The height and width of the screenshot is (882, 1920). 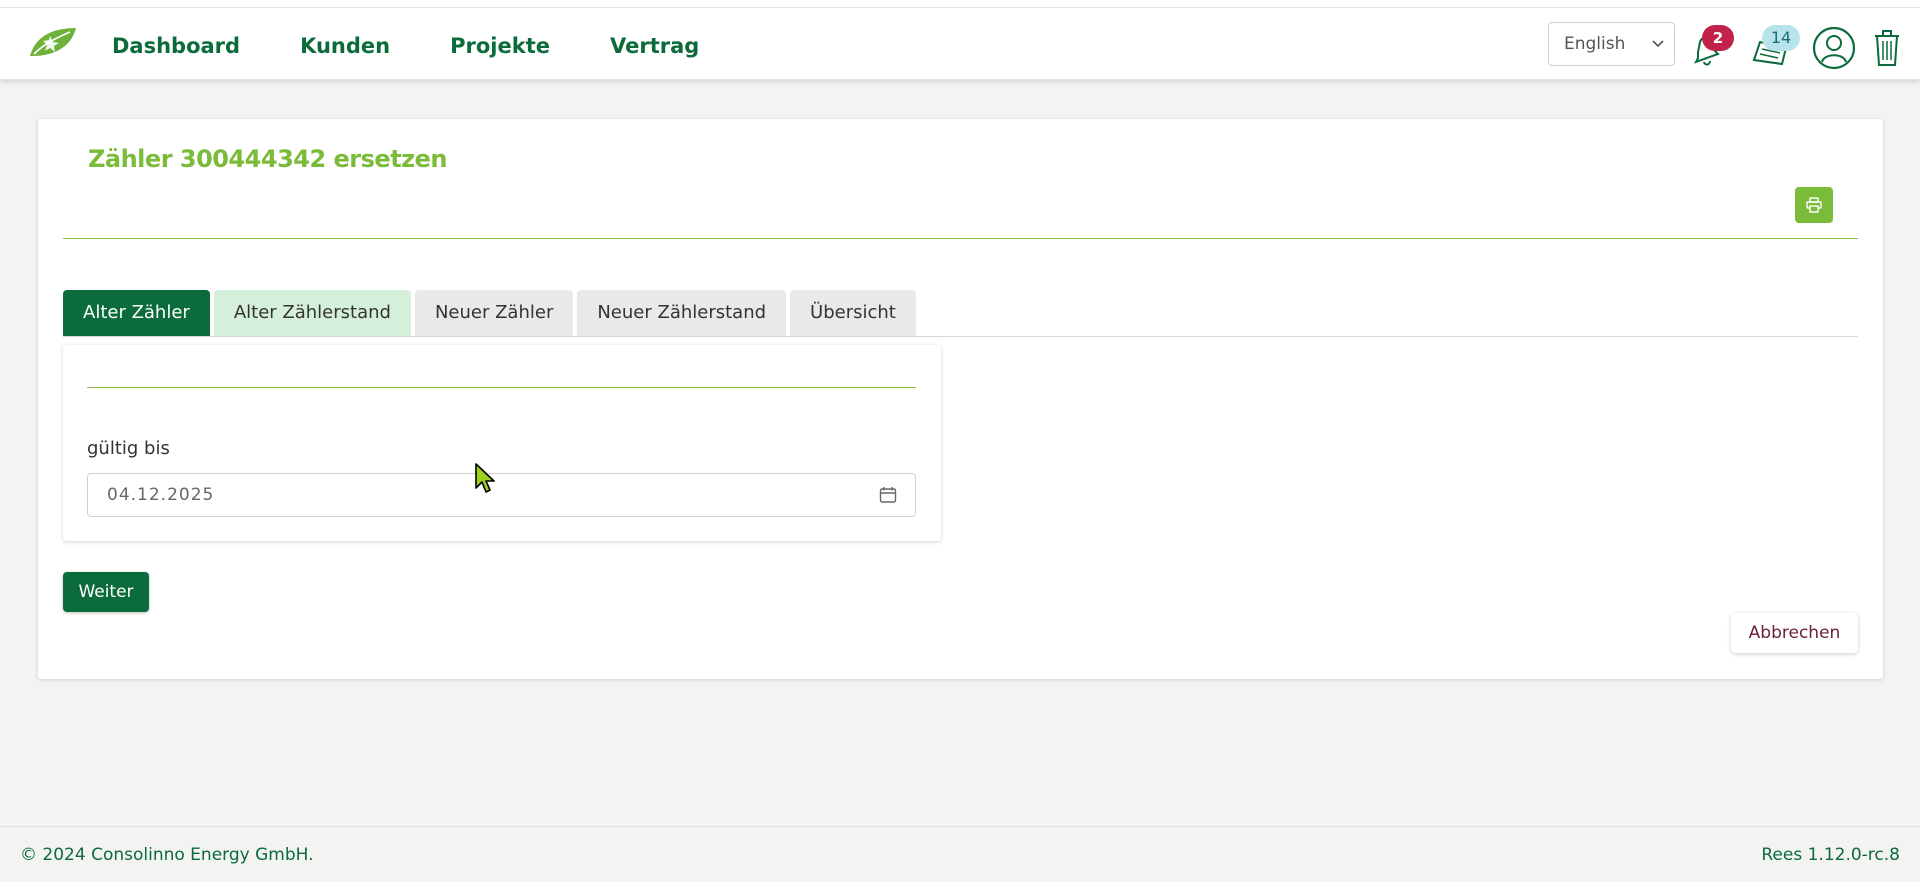 I want to click on nav-vertrag: Vertrag, so click(x=654, y=46).